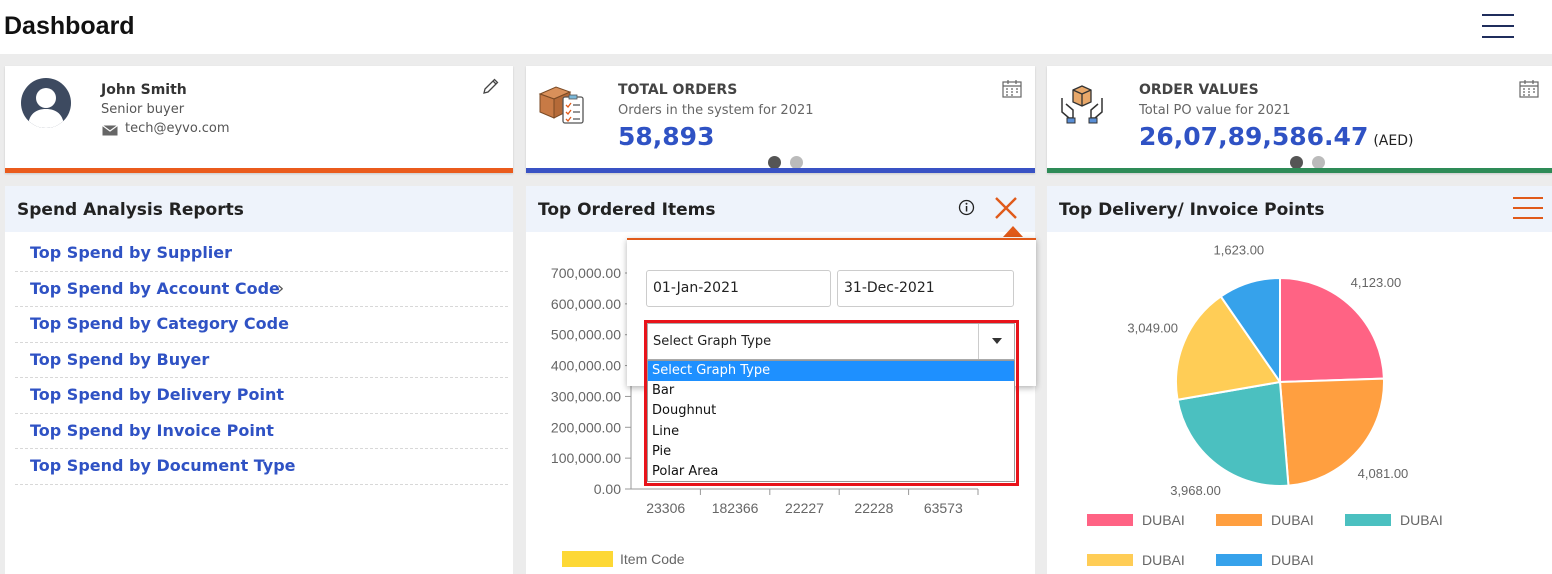  I want to click on user-silhouette-icon, so click(46, 108).